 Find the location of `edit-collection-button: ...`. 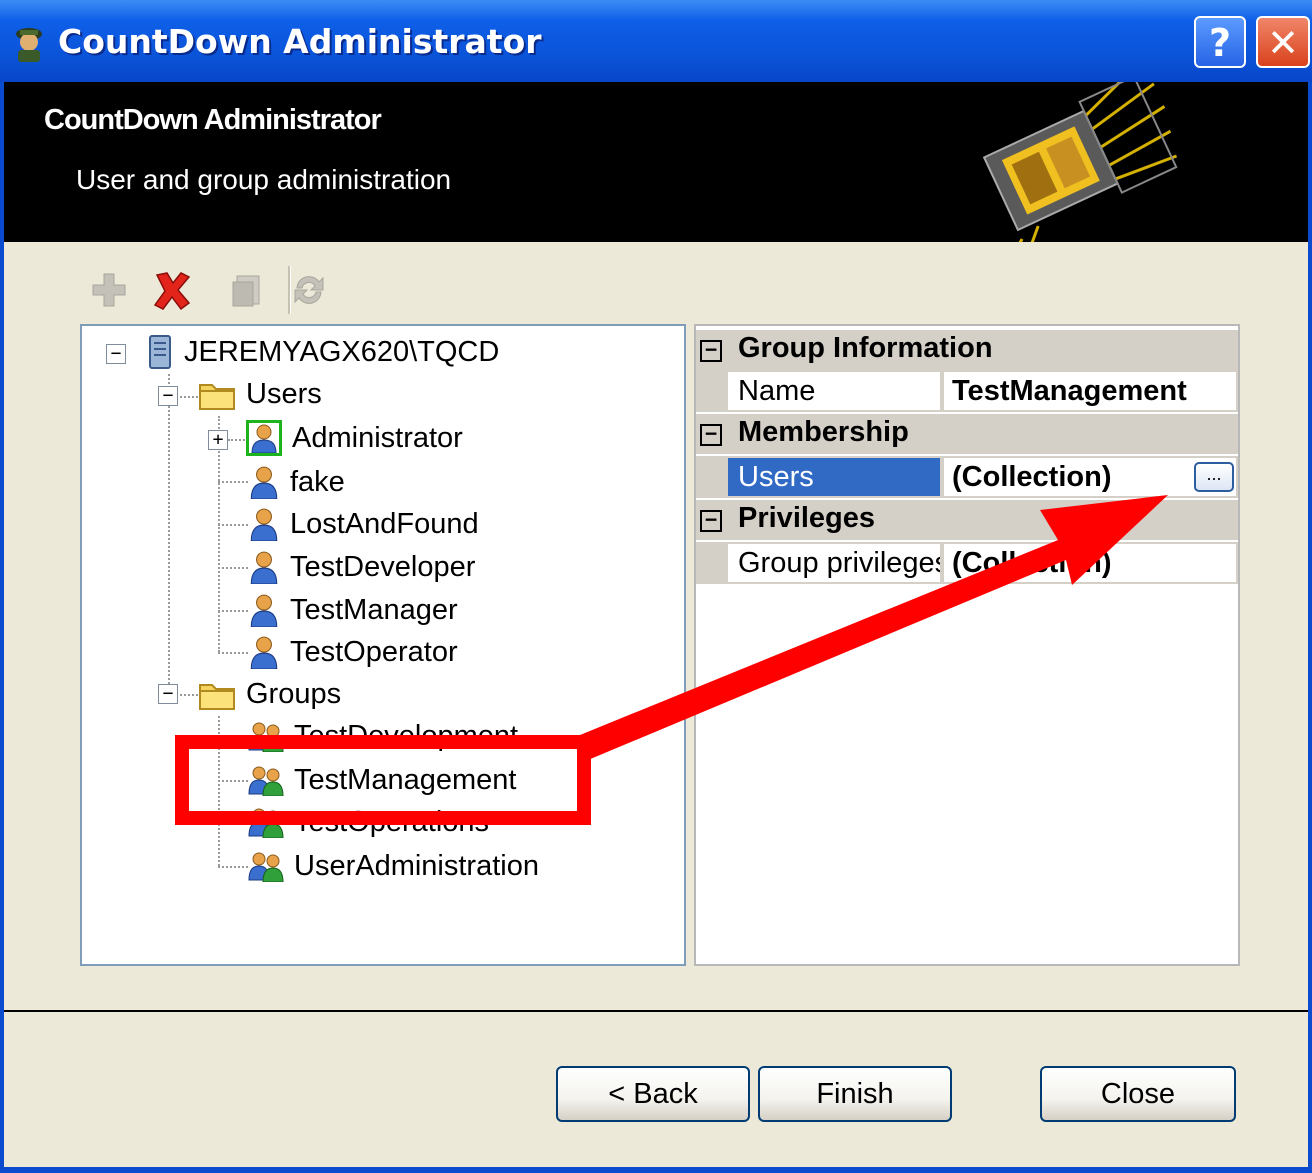

edit-collection-button: ... is located at coordinates (1214, 477).